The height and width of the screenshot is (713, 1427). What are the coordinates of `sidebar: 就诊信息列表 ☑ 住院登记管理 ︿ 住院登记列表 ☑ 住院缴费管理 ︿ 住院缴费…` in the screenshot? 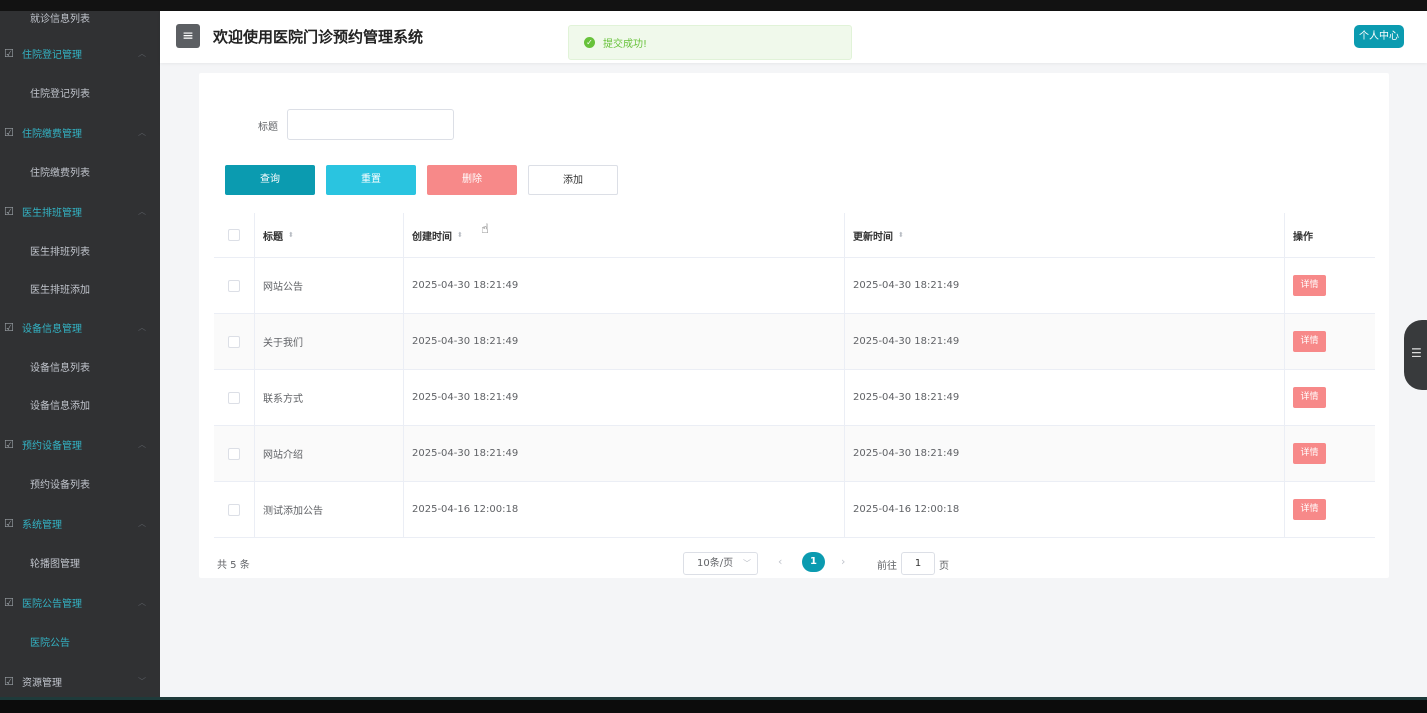 It's located at (80, 354).